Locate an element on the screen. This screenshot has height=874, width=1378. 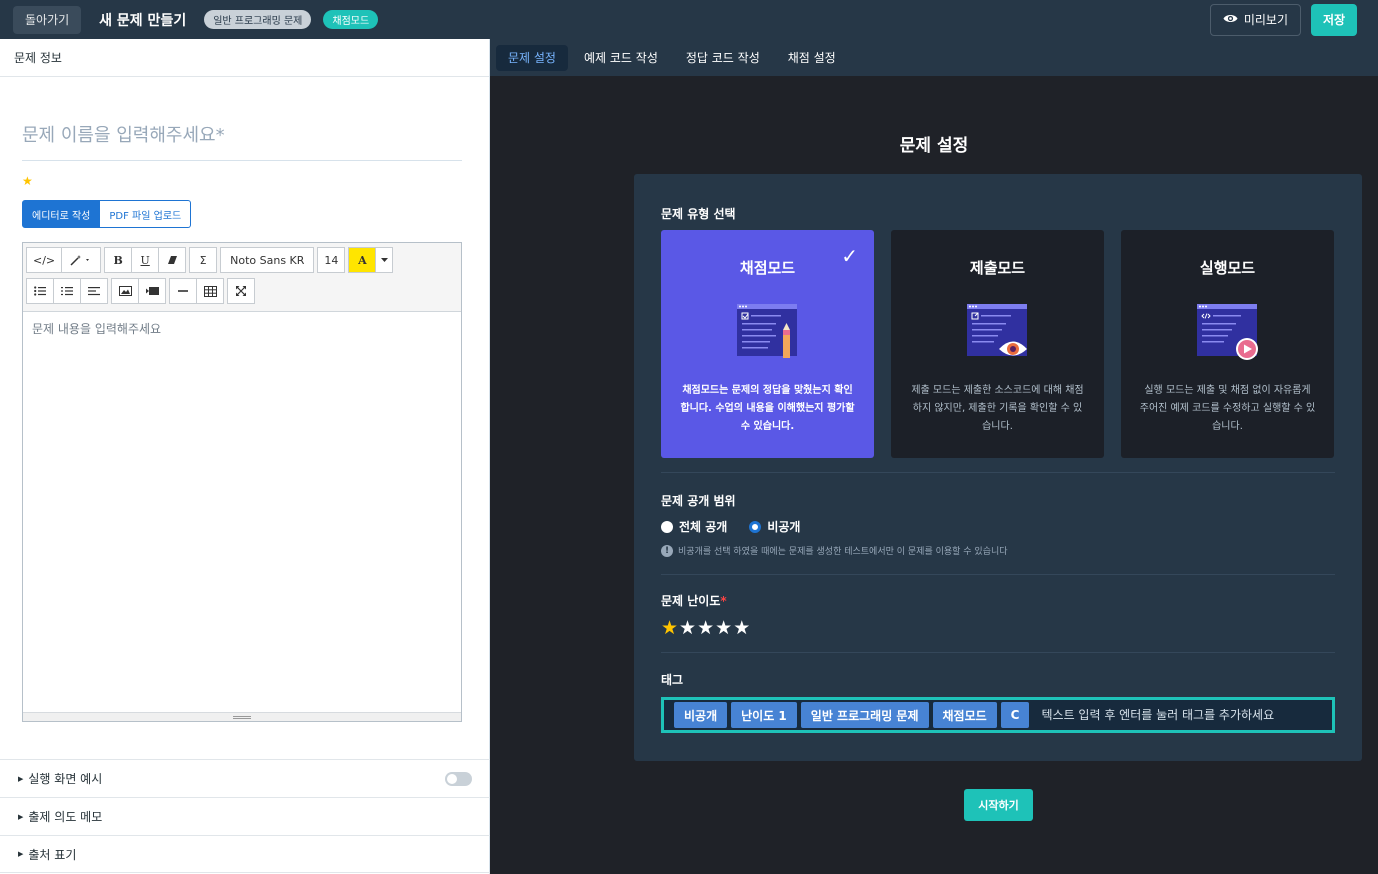
difficulty-label-text: 문제 난이도 is located at coordinates (691, 601).